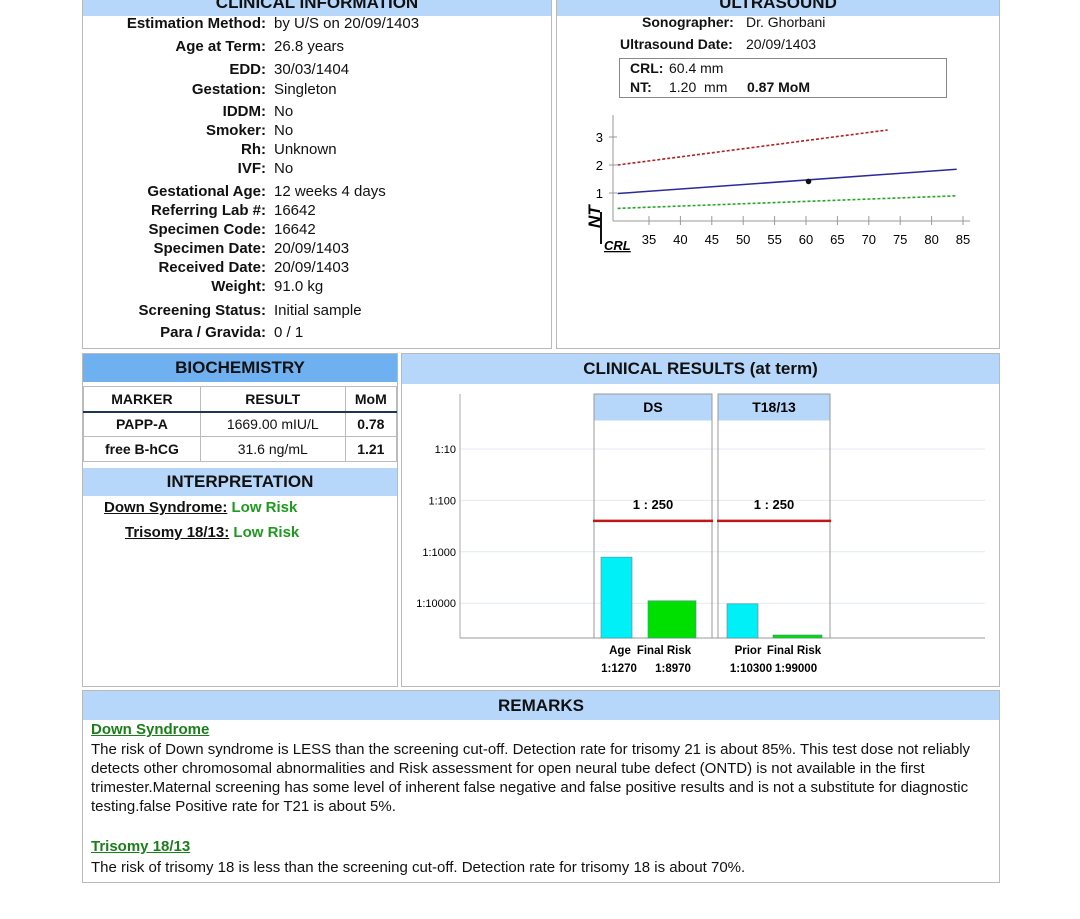 The height and width of the screenshot is (919, 1080). I want to click on remarks-header: REMARKS, so click(541, 705).